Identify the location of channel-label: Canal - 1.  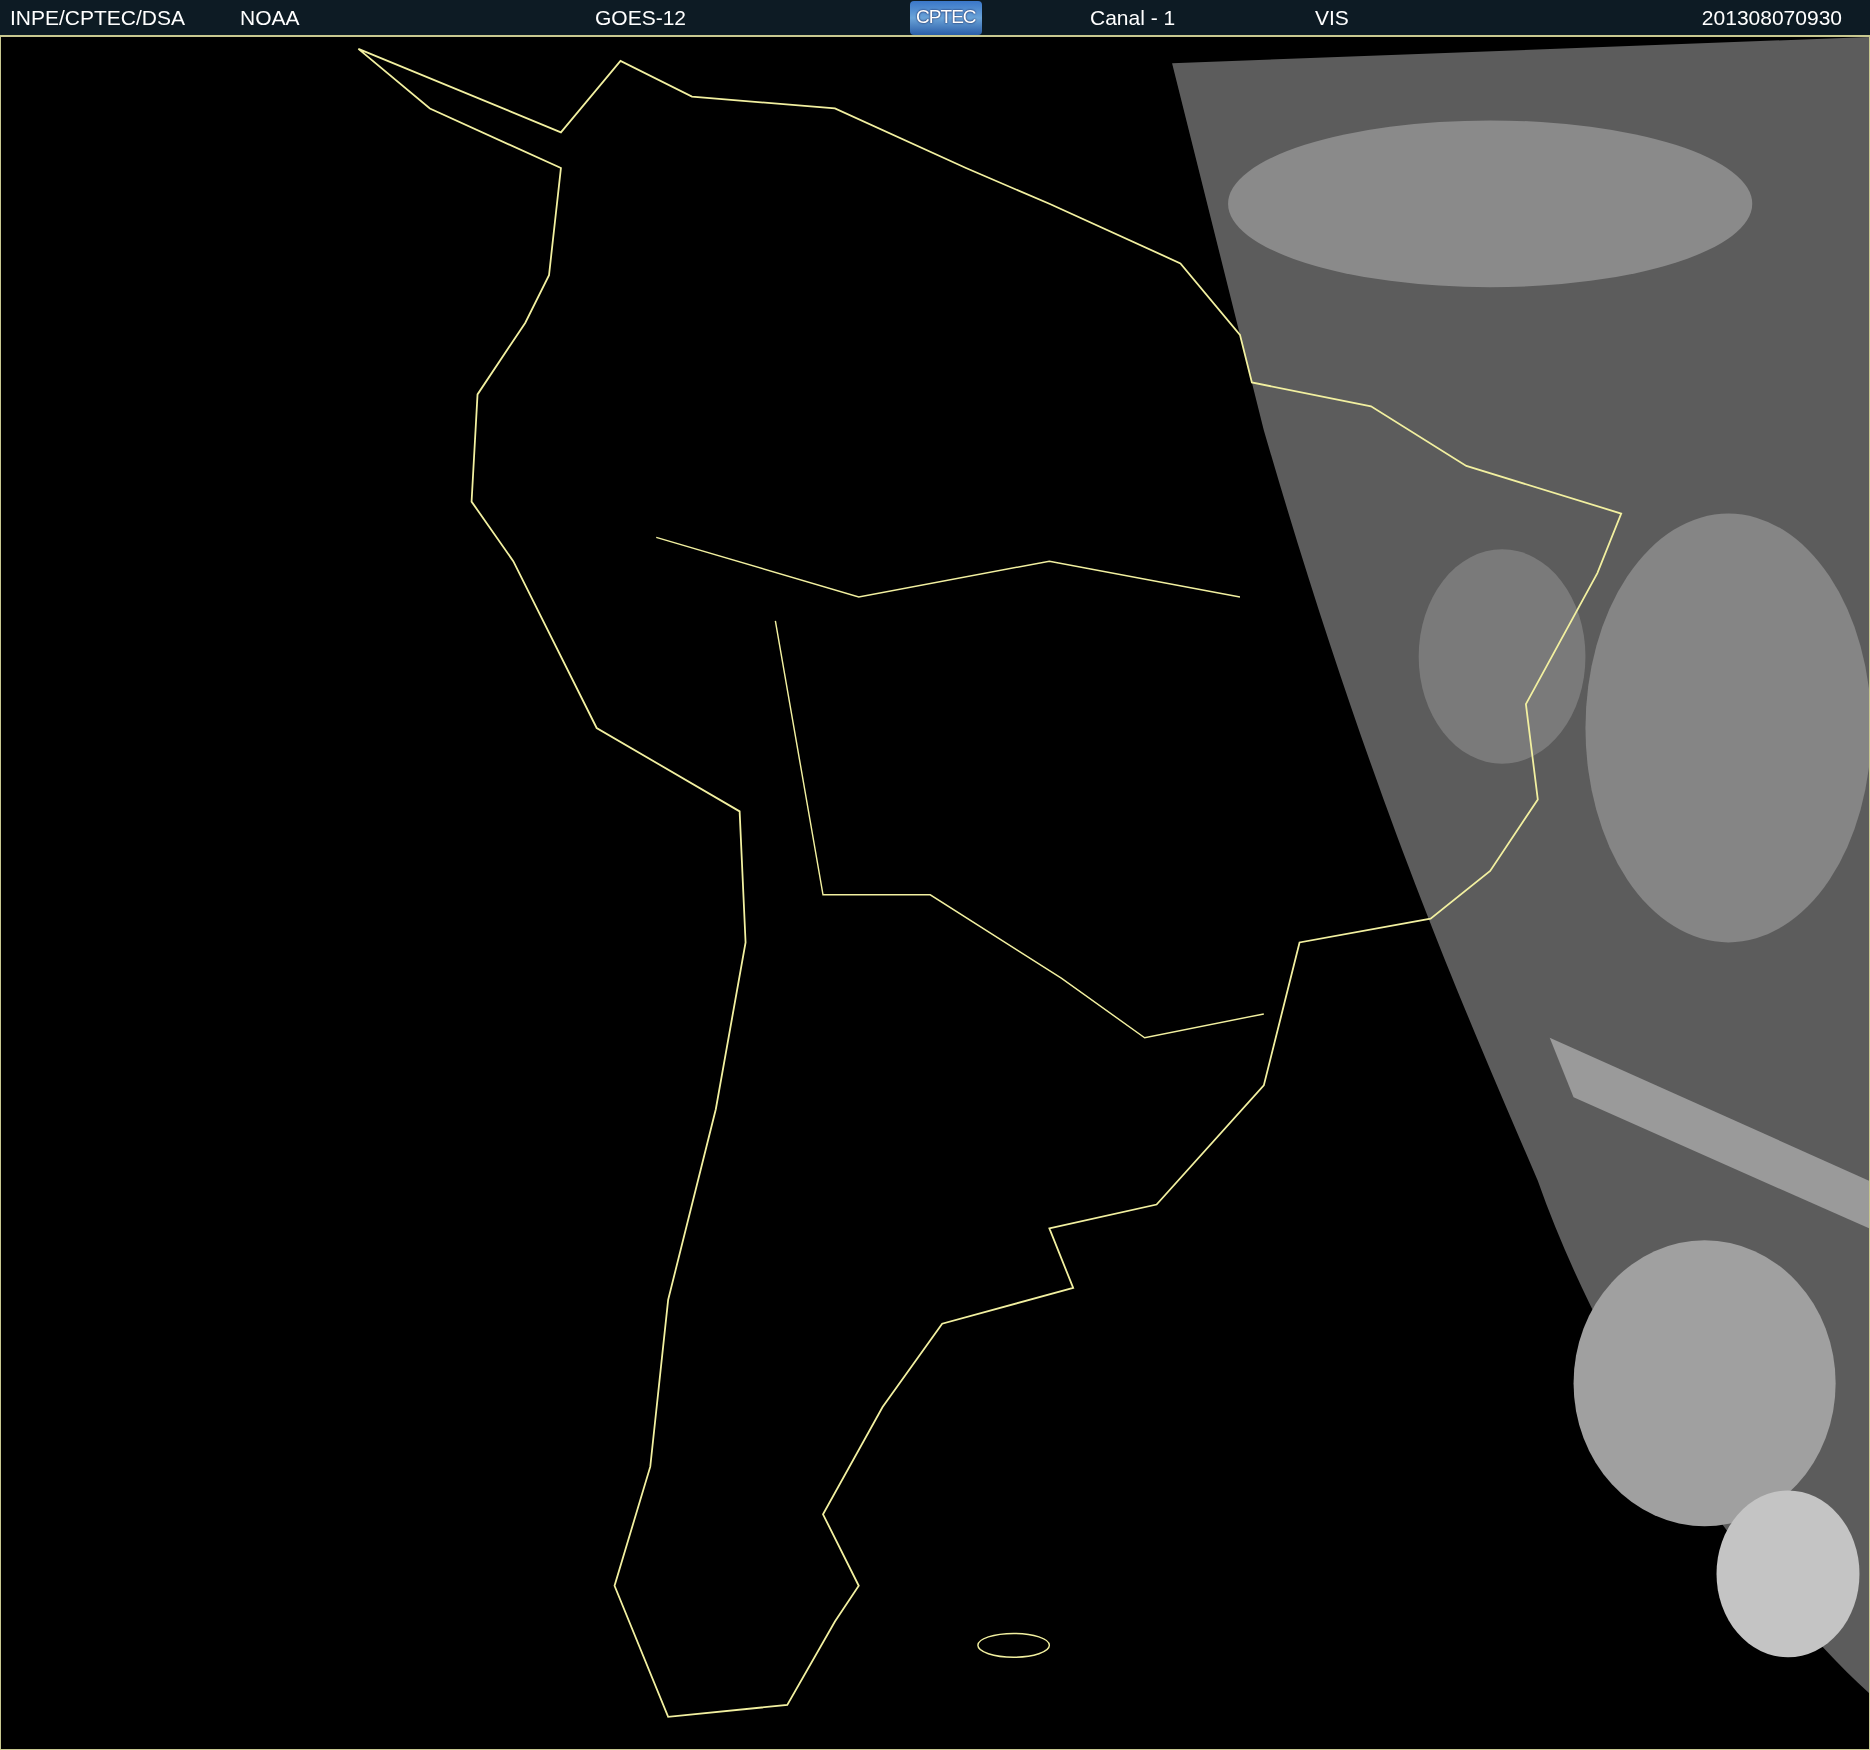
(1133, 17).